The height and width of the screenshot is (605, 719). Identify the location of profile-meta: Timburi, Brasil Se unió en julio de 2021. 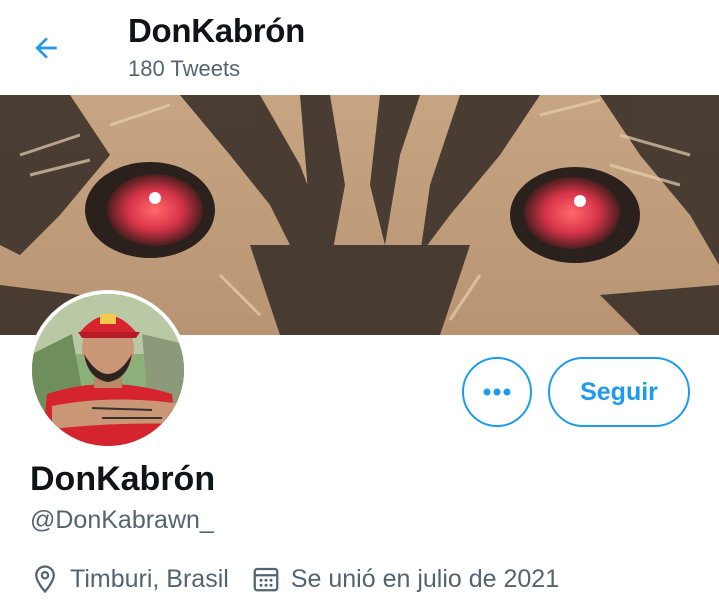
(305, 579).